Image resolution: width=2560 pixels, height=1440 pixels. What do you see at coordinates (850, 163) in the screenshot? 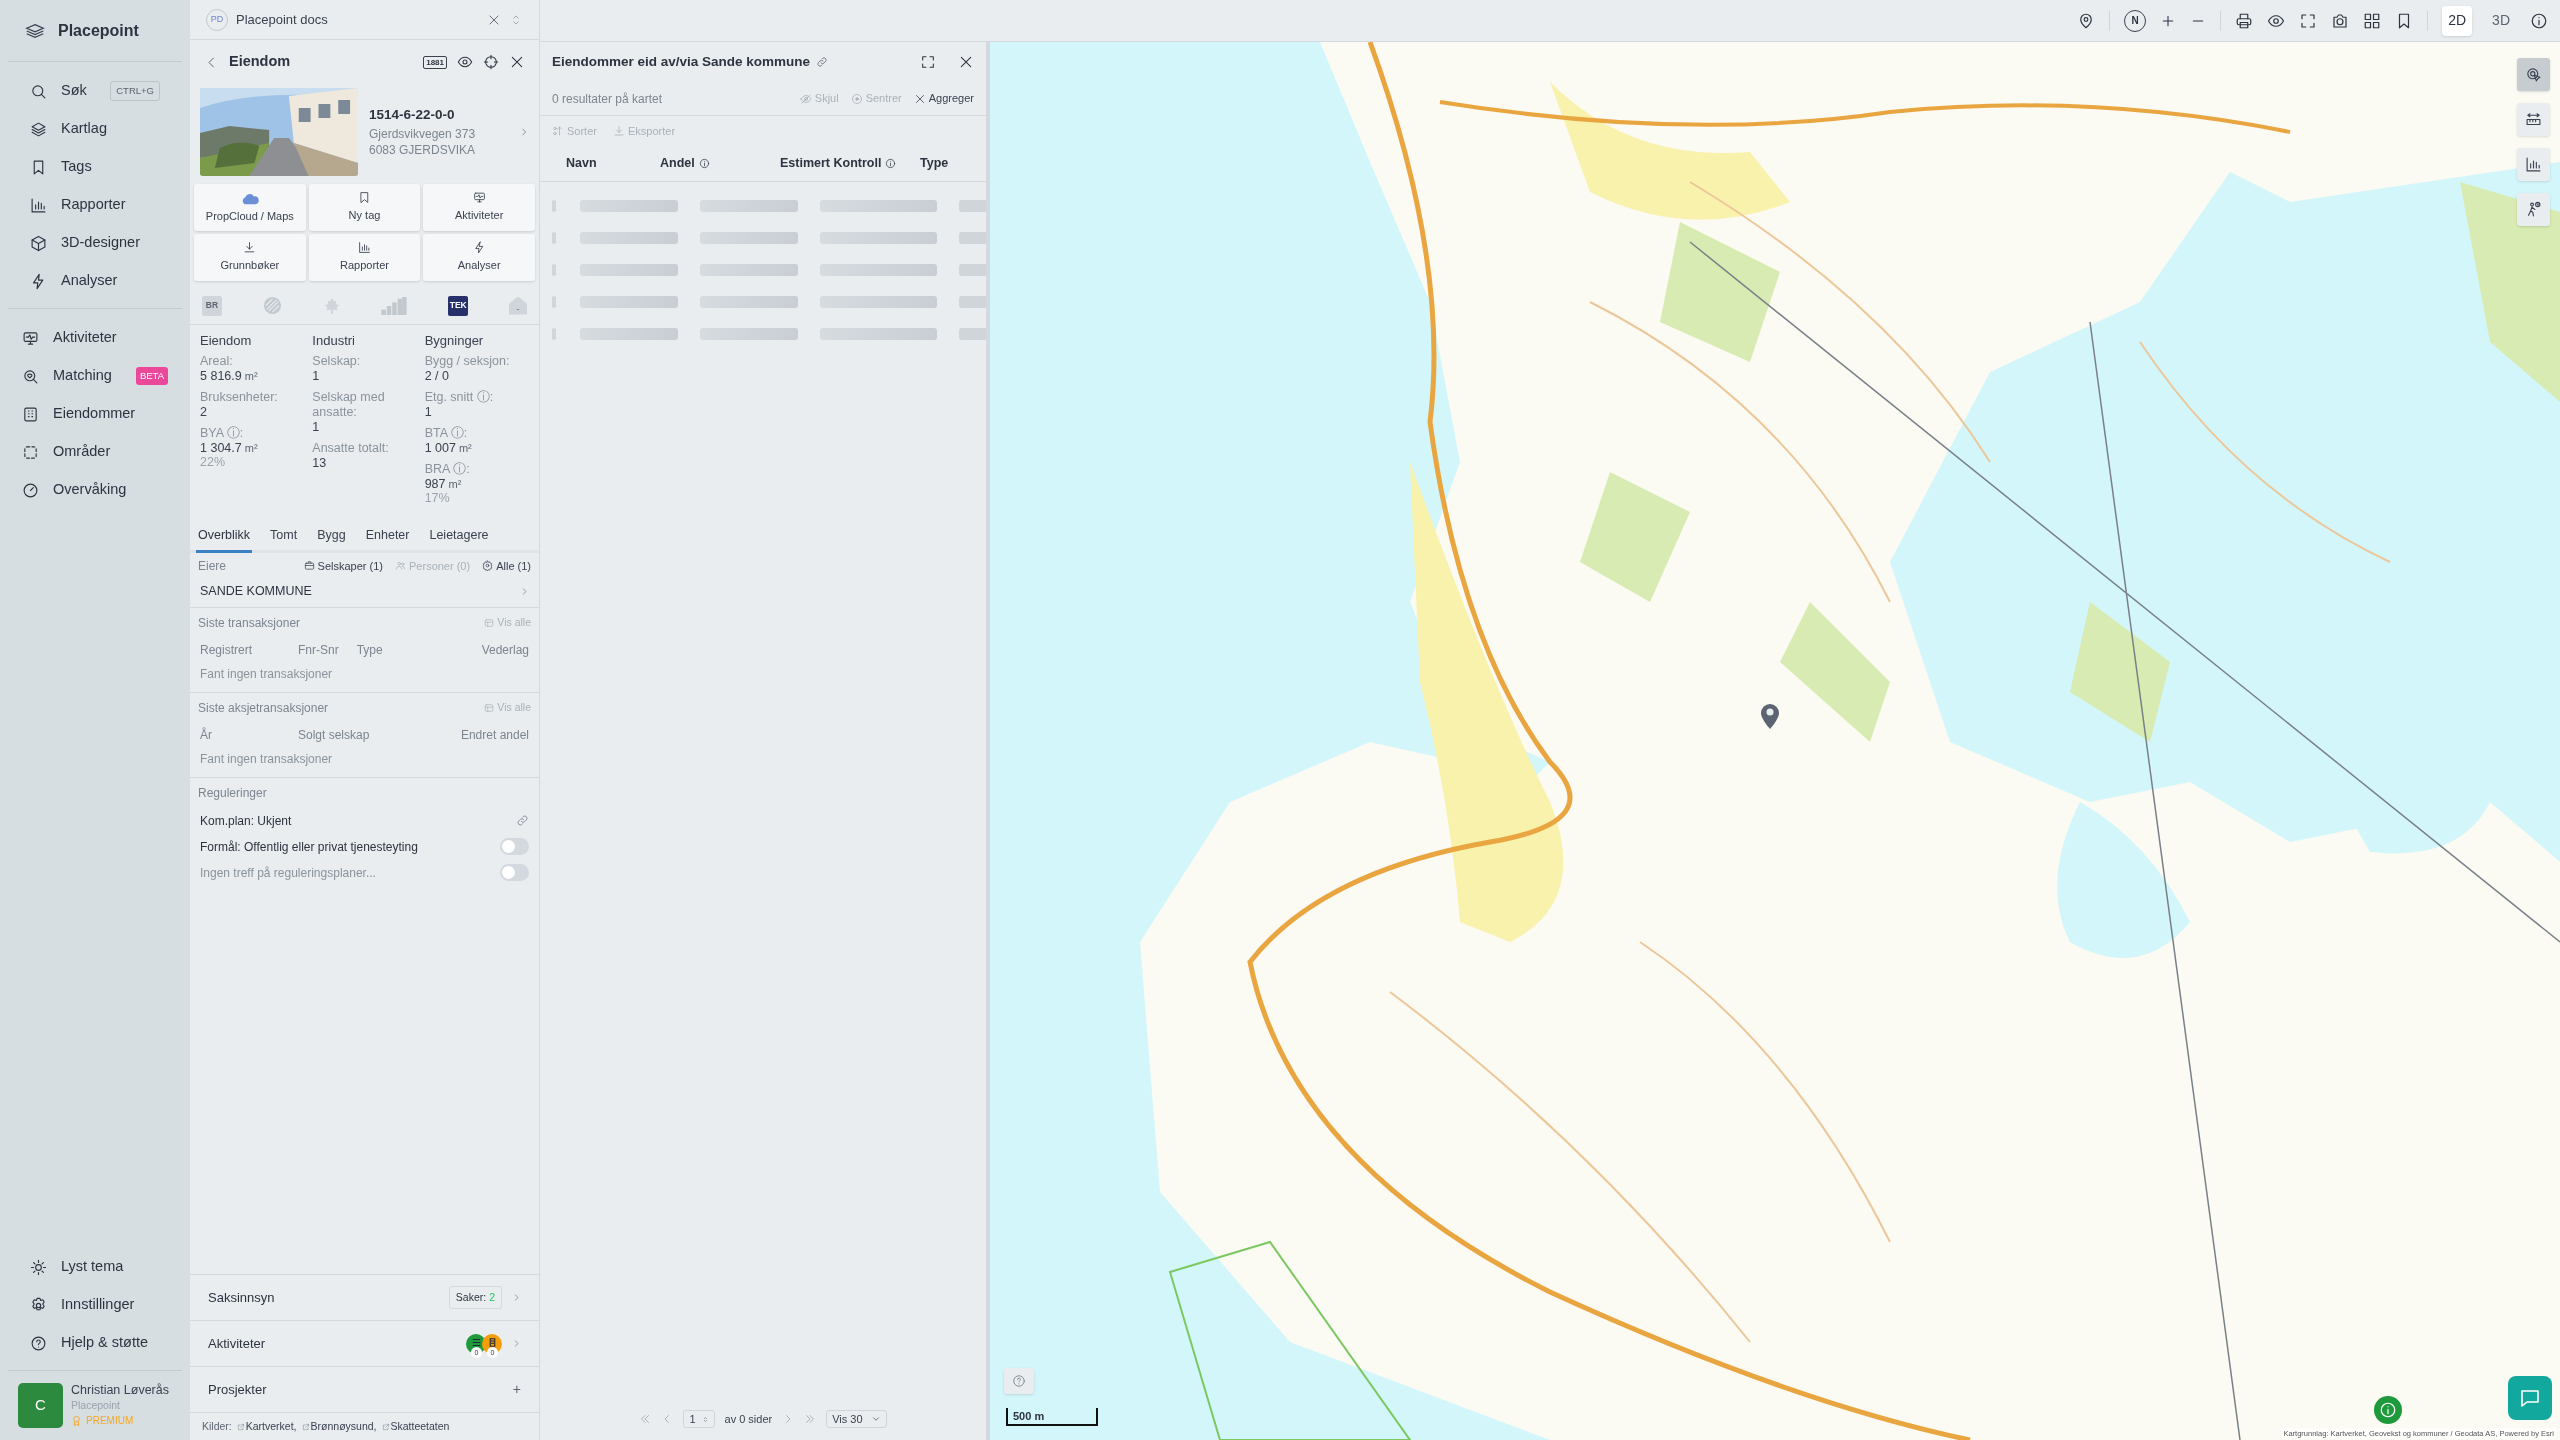
I see `column-header: Estimert Kontroll` at bounding box center [850, 163].